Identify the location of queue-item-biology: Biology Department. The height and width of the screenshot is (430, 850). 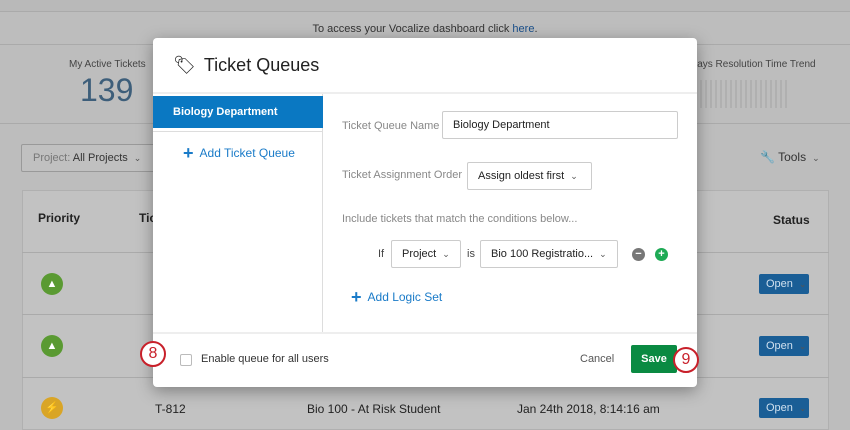
(238, 112).